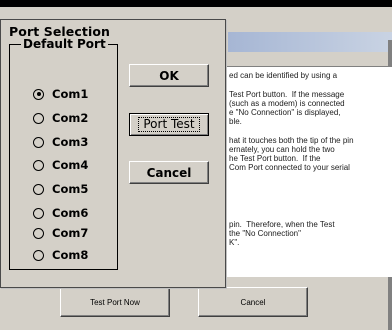 This screenshot has height=330, width=392. I want to click on radio-com5: Com5, so click(60, 189).